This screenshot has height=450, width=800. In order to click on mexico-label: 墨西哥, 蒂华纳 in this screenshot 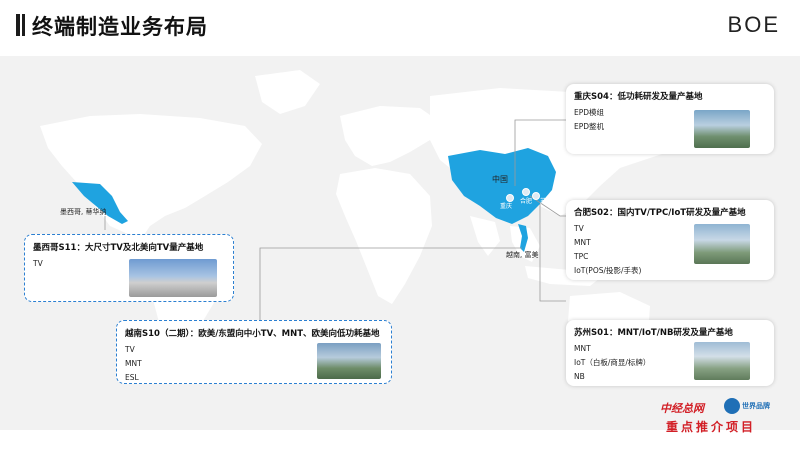, I will do `click(83, 212)`.